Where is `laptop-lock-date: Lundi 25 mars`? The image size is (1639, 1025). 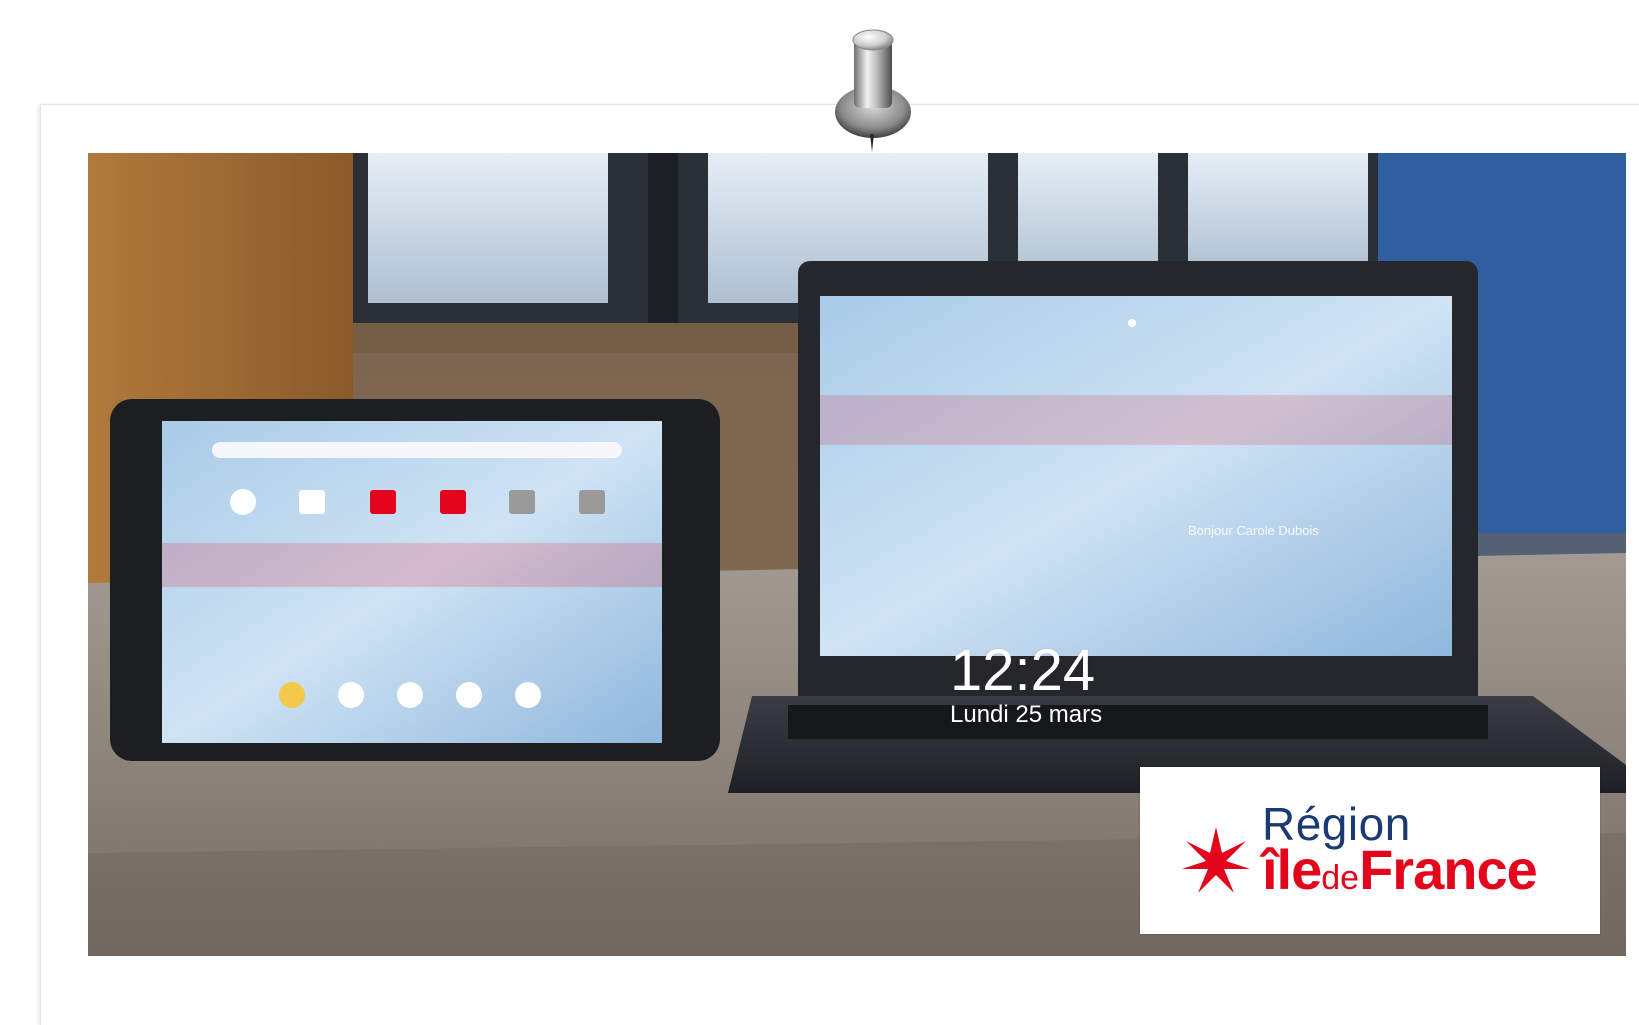
laptop-lock-date: Lundi 25 mars is located at coordinates (1026, 714).